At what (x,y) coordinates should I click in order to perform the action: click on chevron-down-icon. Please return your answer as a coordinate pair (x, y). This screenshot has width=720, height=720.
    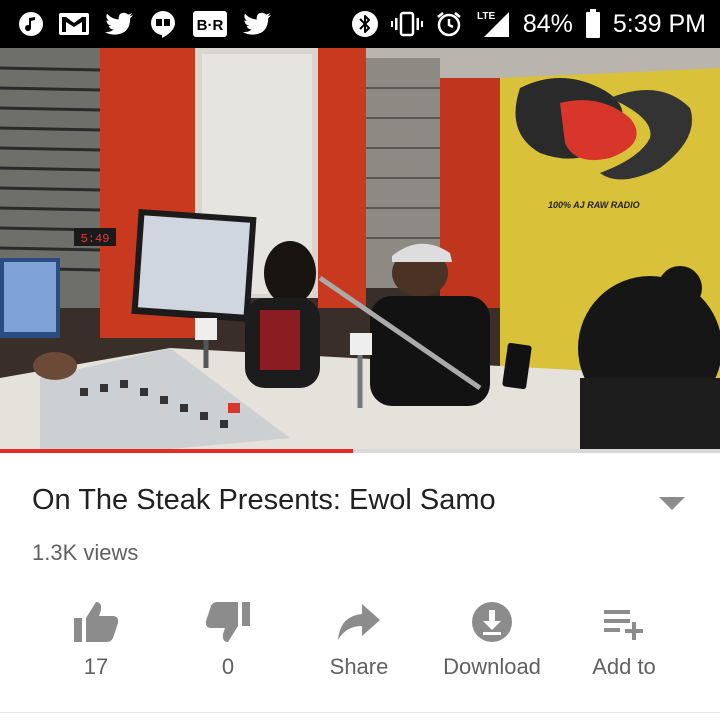
    Looking at the image, I should click on (672, 503).